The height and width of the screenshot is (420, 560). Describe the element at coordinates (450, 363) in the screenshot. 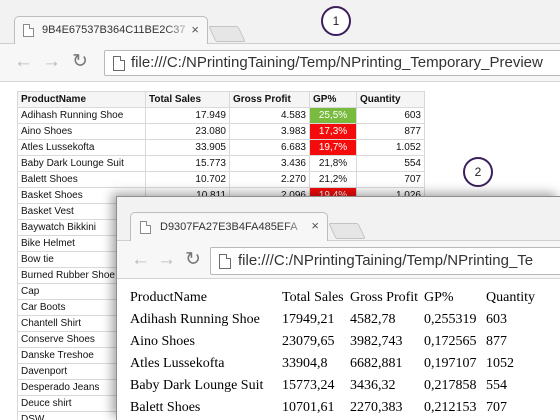

I see `cell-gp-percent: 0,197107` at that location.